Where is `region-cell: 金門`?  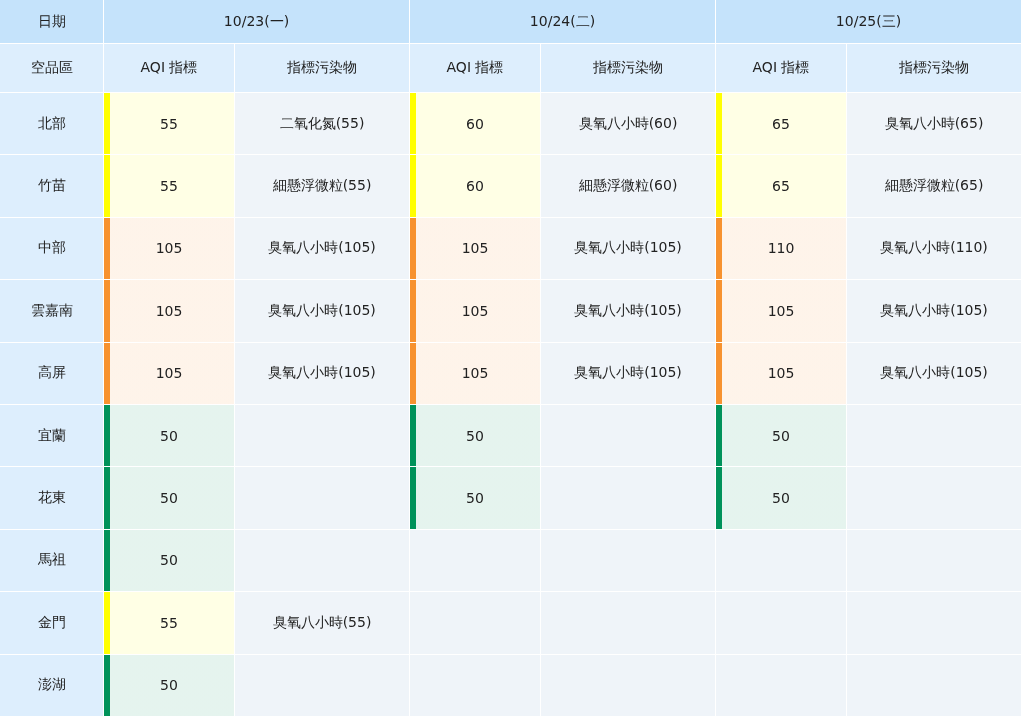
region-cell: 金門 is located at coordinates (51, 623).